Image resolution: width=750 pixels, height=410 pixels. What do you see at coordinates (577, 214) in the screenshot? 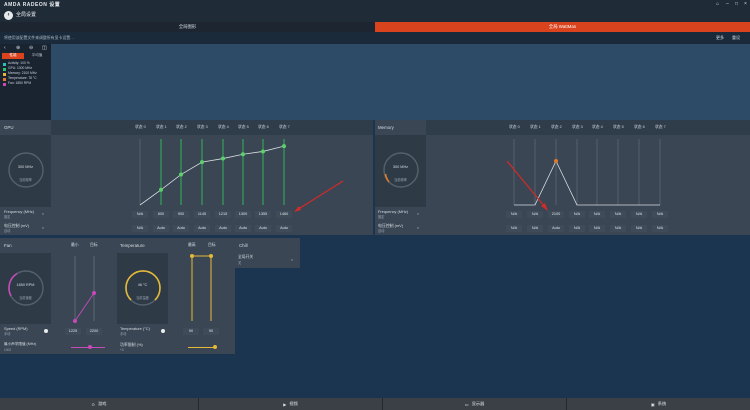
I see `memory-freq-input-3: N/A` at bounding box center [577, 214].